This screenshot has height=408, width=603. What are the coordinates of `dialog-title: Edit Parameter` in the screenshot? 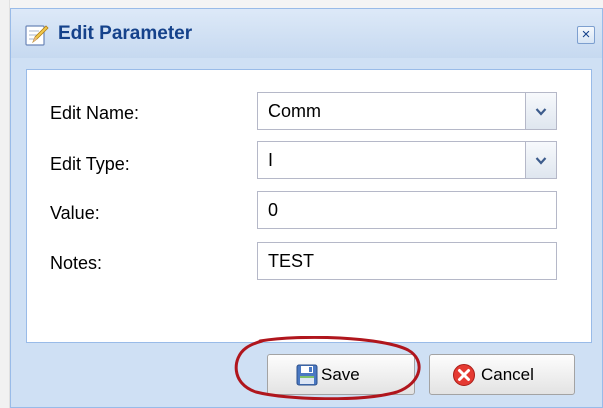 It's located at (125, 33).